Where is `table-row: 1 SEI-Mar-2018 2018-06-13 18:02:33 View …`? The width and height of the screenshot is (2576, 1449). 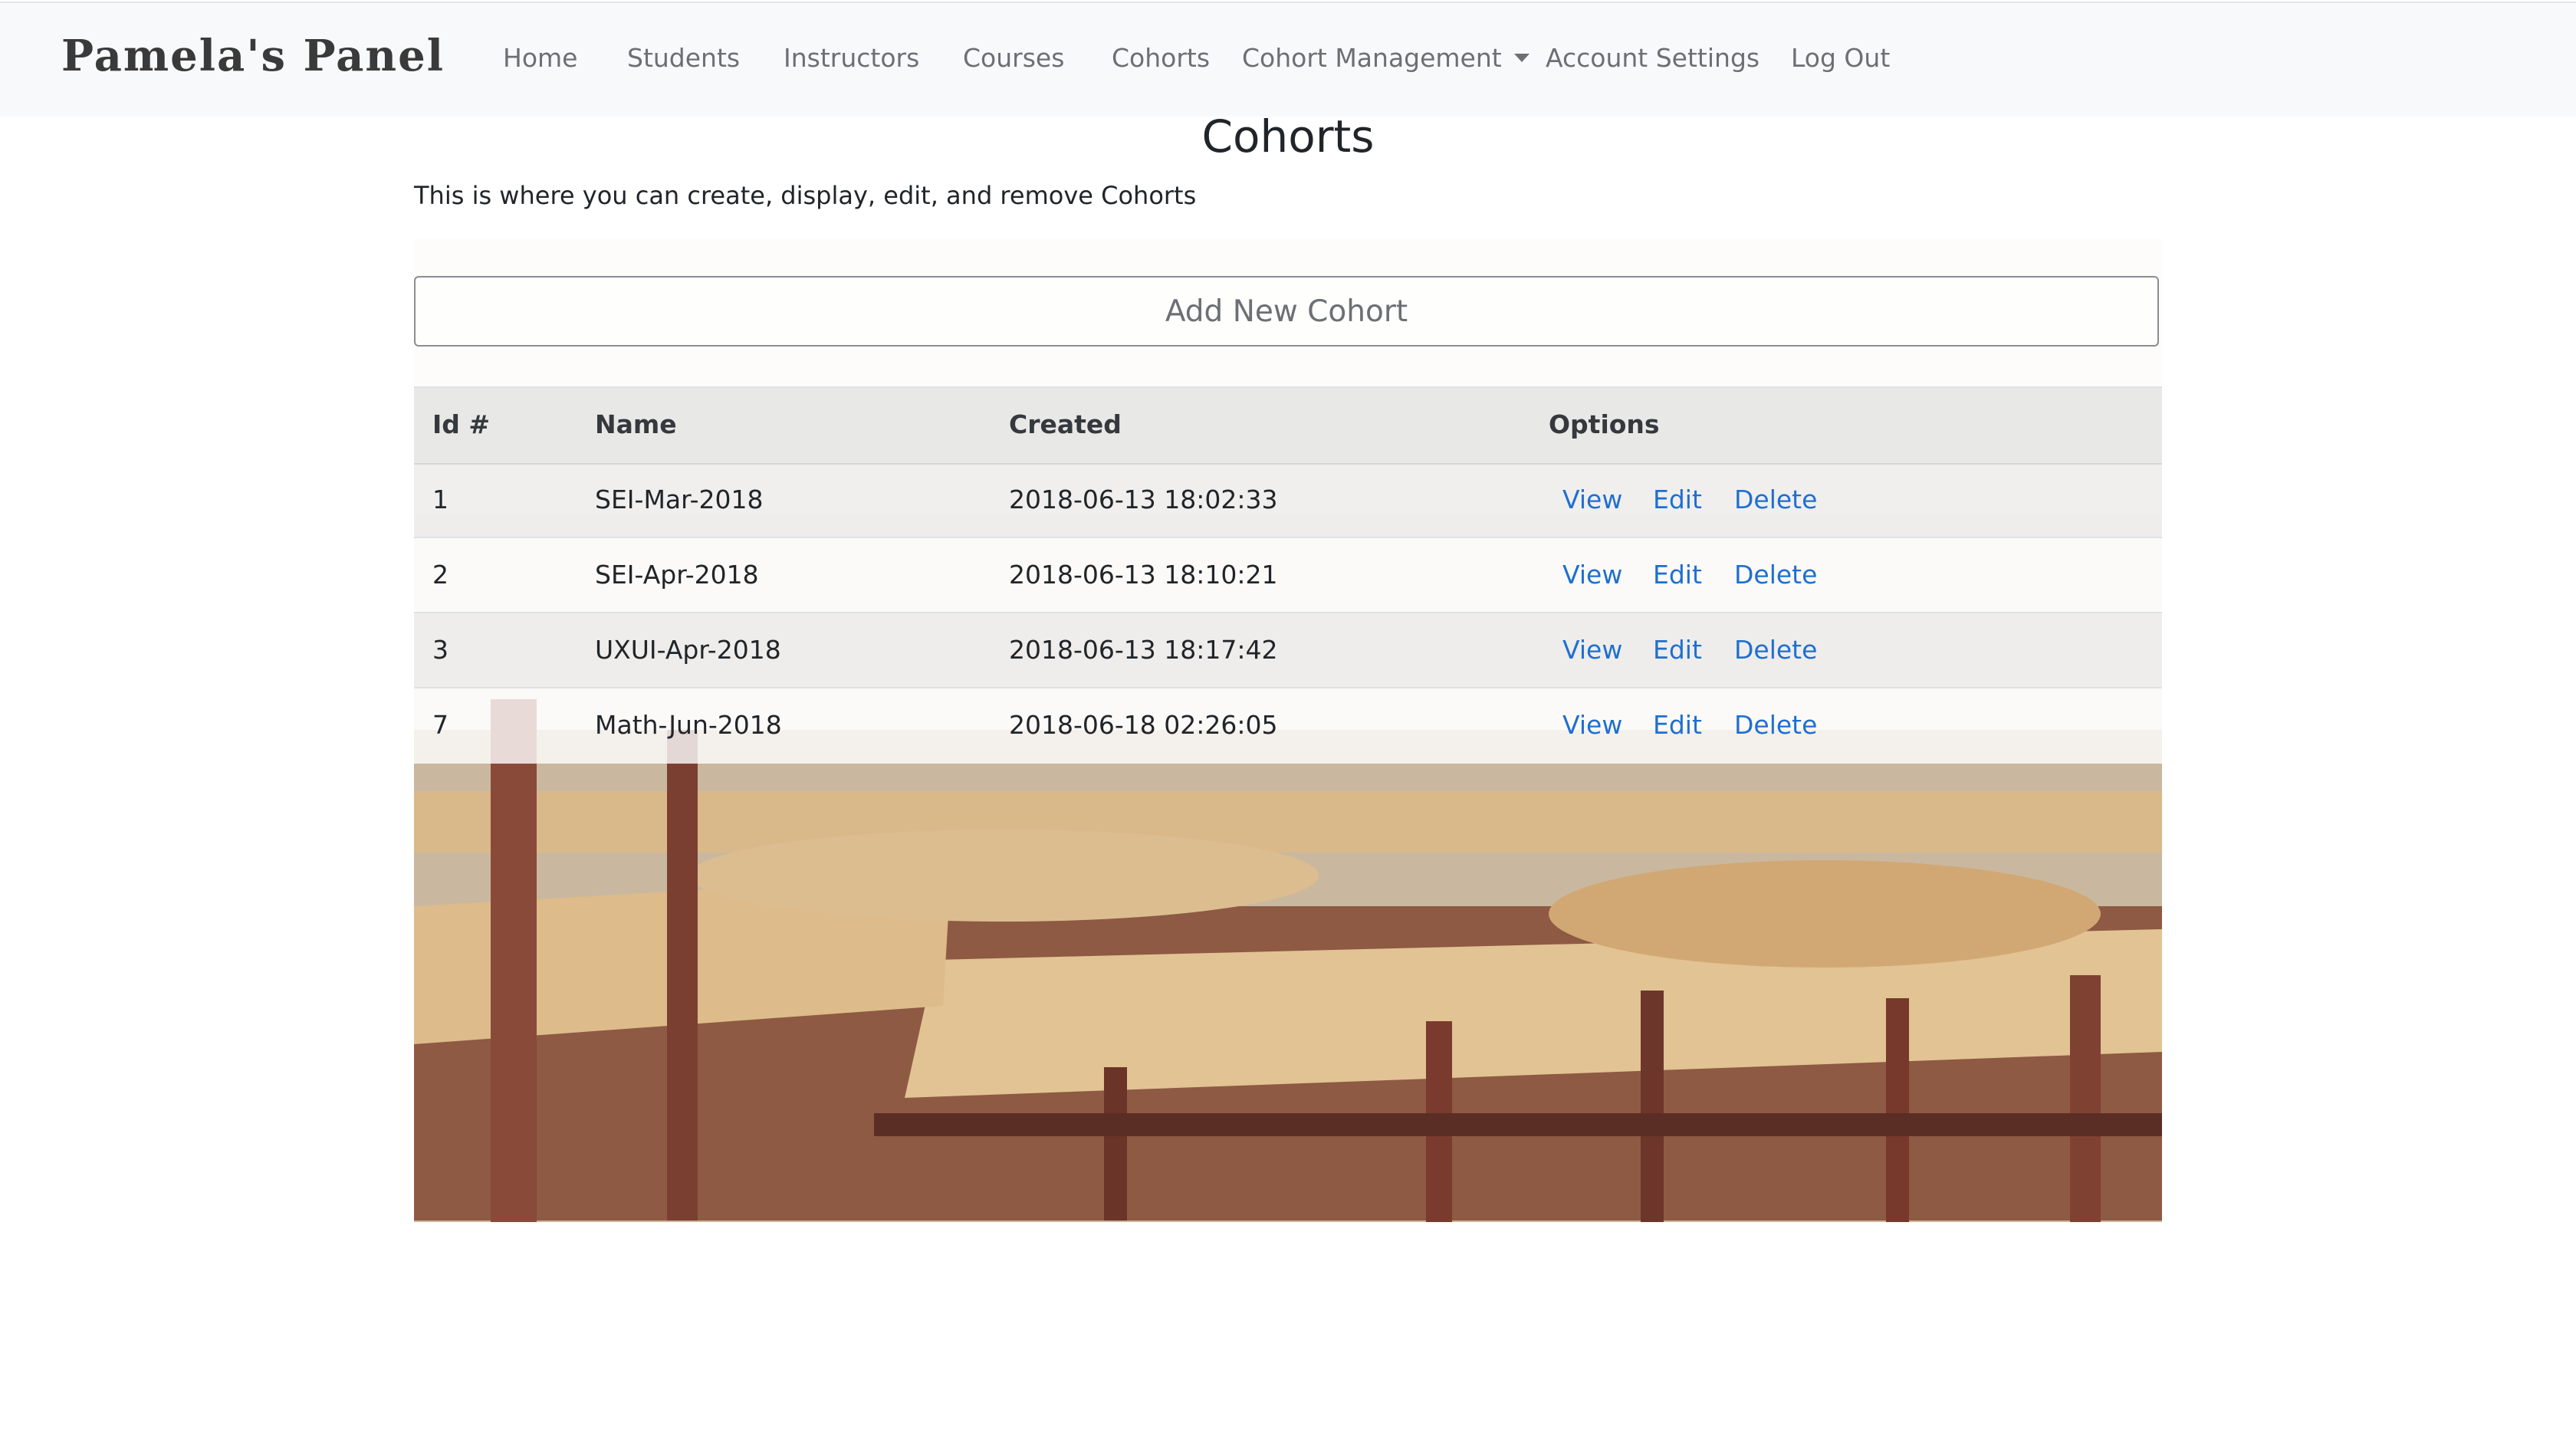 table-row: 1 SEI-Mar-2018 2018-06-13 18:02:33 View … is located at coordinates (1288, 501).